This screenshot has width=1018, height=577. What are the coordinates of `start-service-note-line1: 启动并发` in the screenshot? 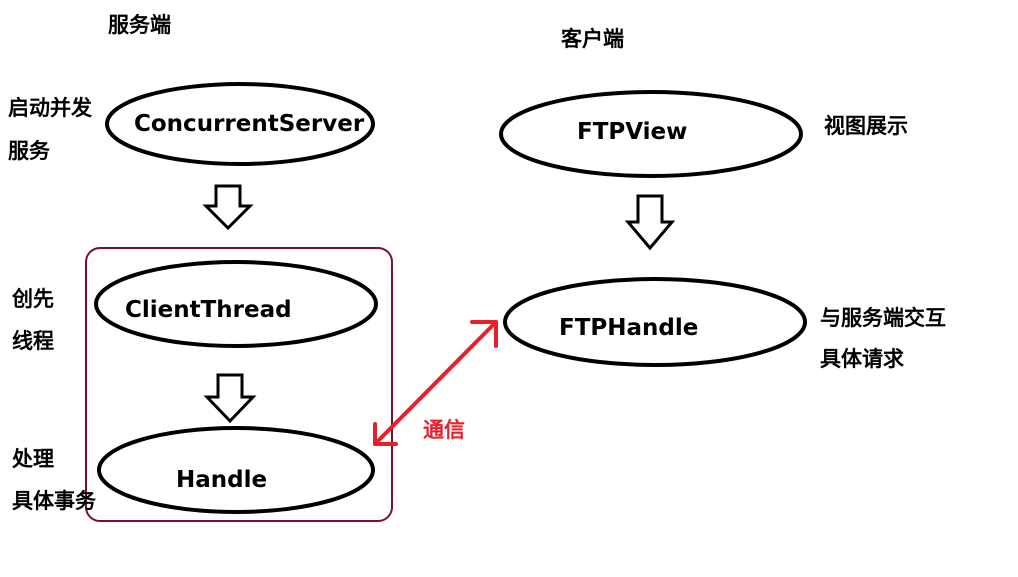 It's located at (50, 108).